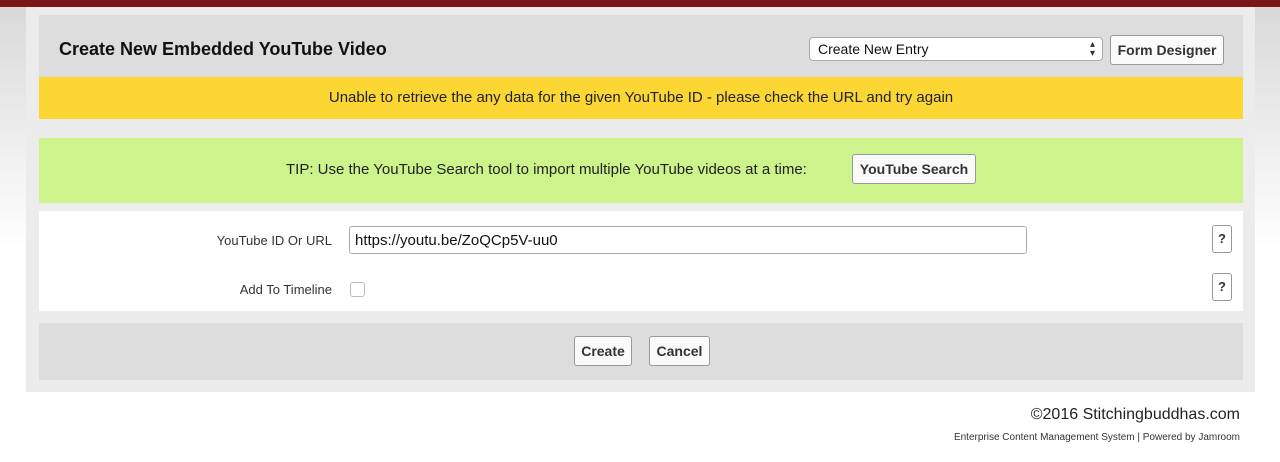  What do you see at coordinates (1222, 287) in the screenshot?
I see `add-to-timeline-help-button: ?` at bounding box center [1222, 287].